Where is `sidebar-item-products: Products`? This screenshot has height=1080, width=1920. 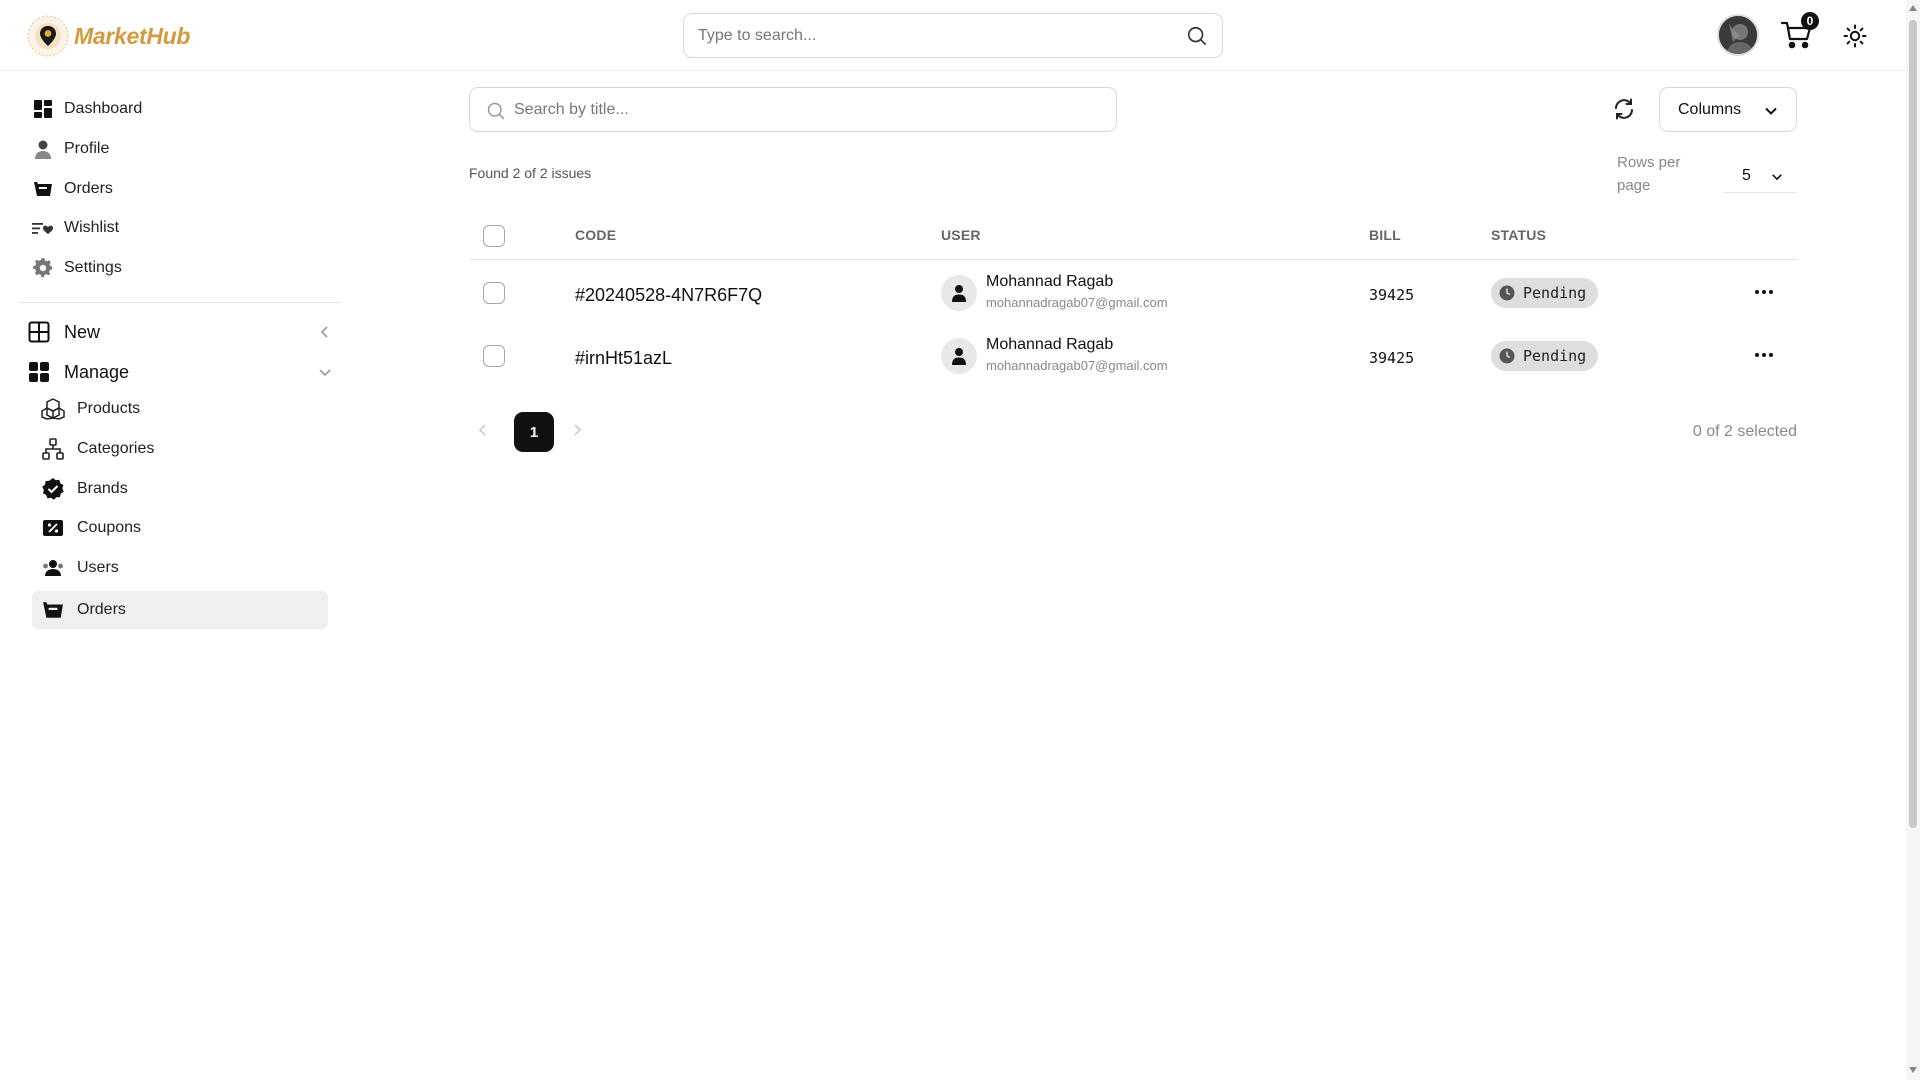 sidebar-item-products: Products is located at coordinates (180, 409).